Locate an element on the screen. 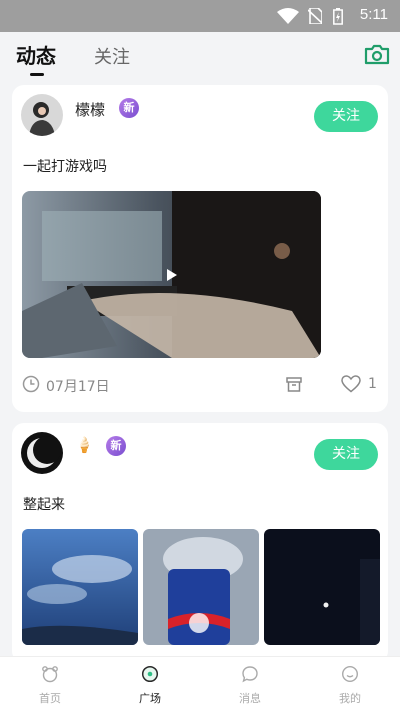 The image size is (400, 711). nav-label: 首页 is located at coordinates (50, 698).